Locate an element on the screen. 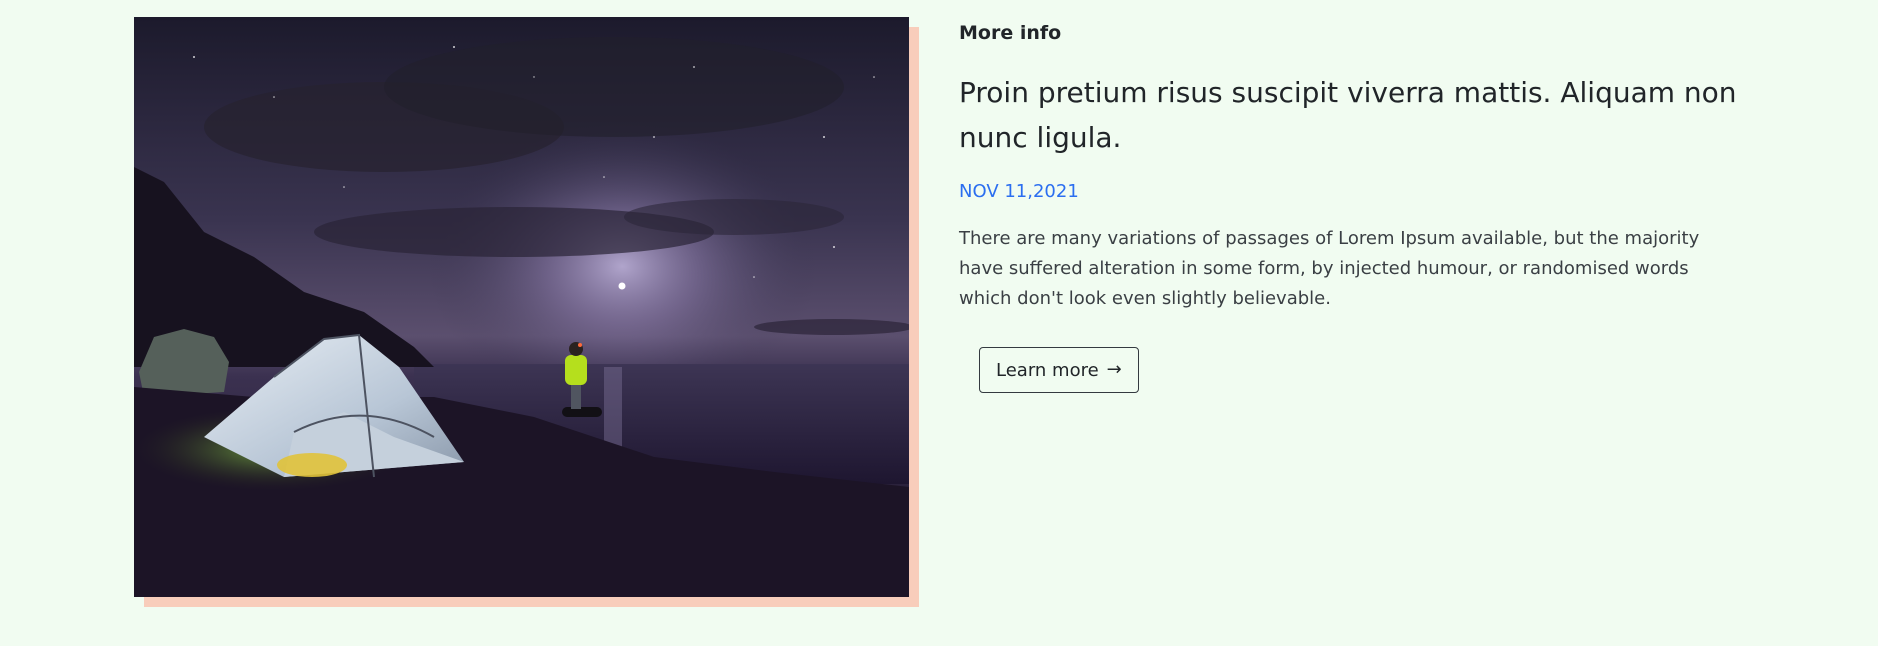 Image resolution: width=1878 pixels, height=646 pixels. arrow-right-icon: → is located at coordinates (1114, 369).